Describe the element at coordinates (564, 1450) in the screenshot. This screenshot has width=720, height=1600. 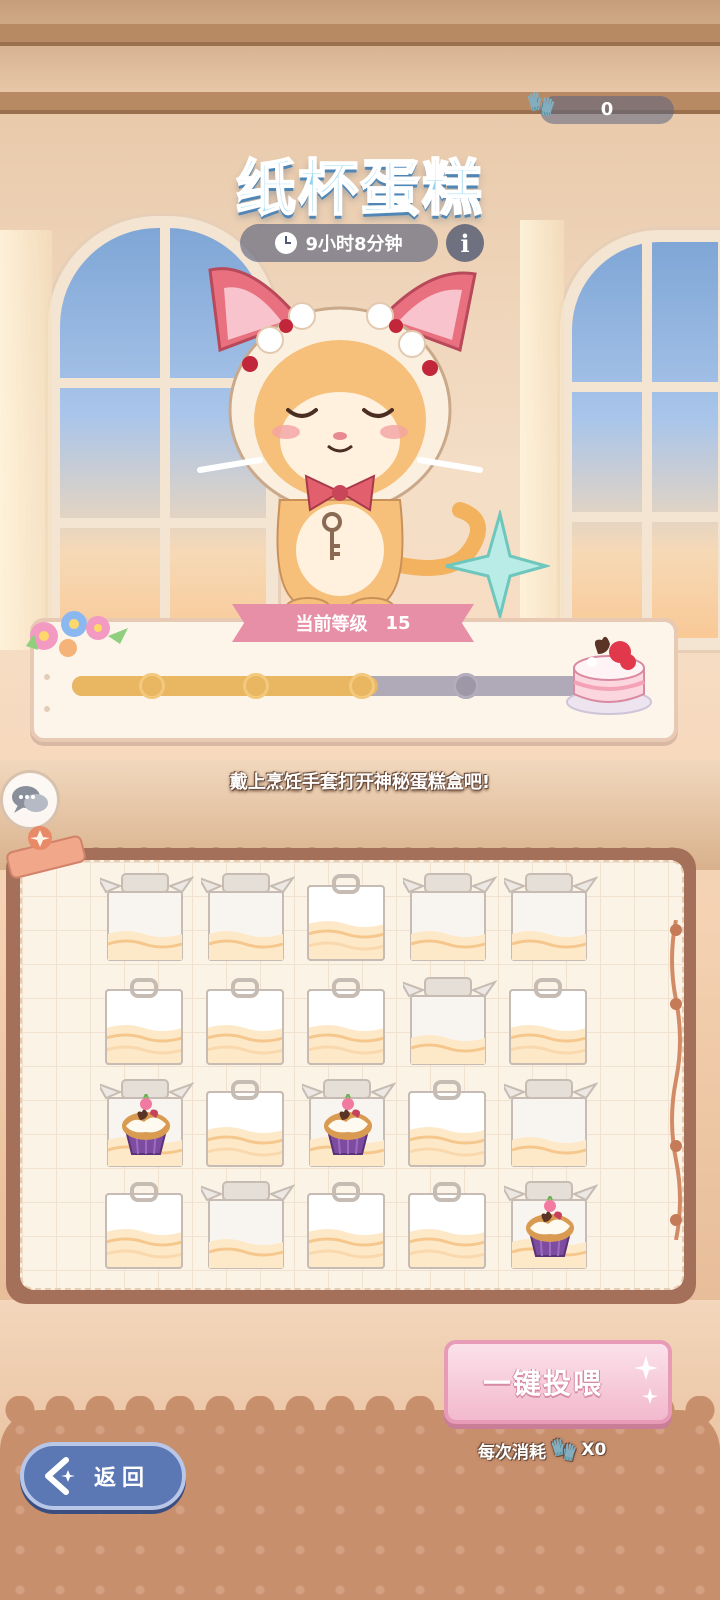
I see `oven-mitt-icon: 🧤` at that location.